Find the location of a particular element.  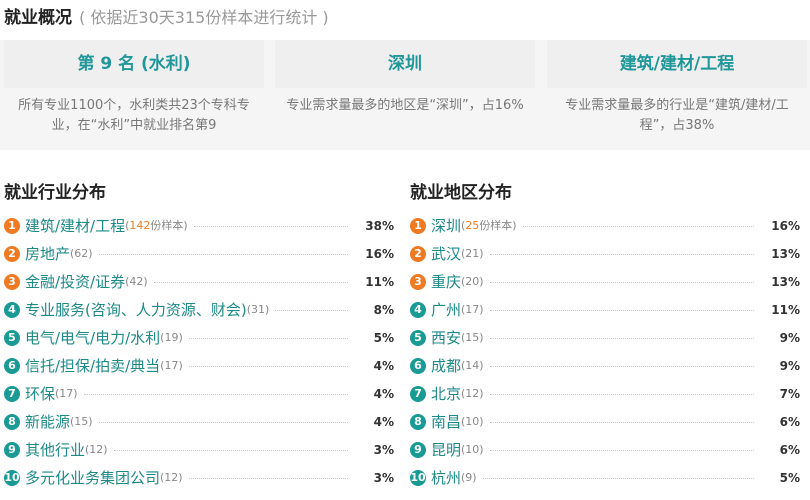

industry-name-link: 房地产 is located at coordinates (47, 254).